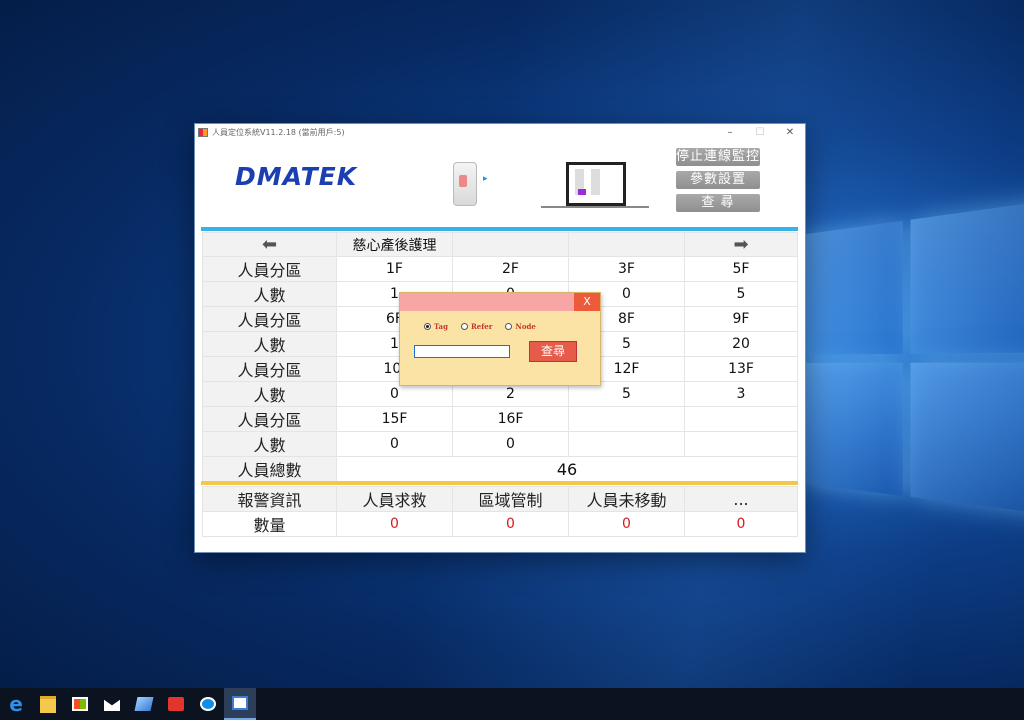 The image size is (1024, 720). Describe the element at coordinates (16, 704) in the screenshot. I see `edge-icon: e` at that location.